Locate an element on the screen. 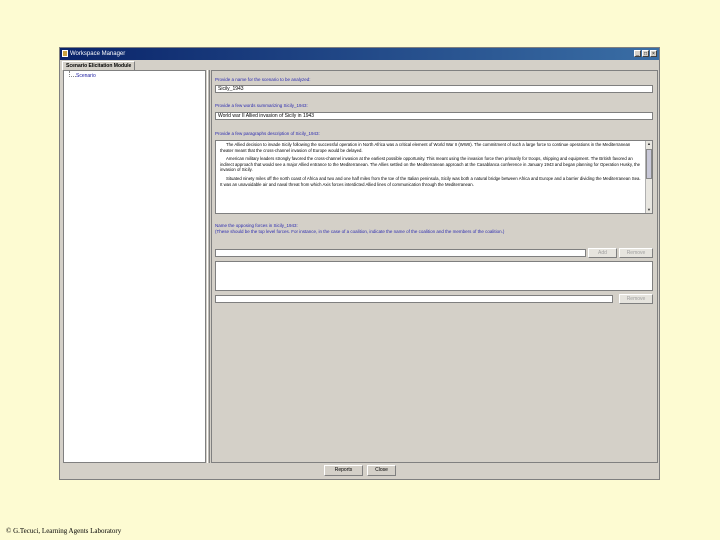 The height and width of the screenshot is (540, 720). scenario-name-field: Sicily_1943 is located at coordinates (434, 89).